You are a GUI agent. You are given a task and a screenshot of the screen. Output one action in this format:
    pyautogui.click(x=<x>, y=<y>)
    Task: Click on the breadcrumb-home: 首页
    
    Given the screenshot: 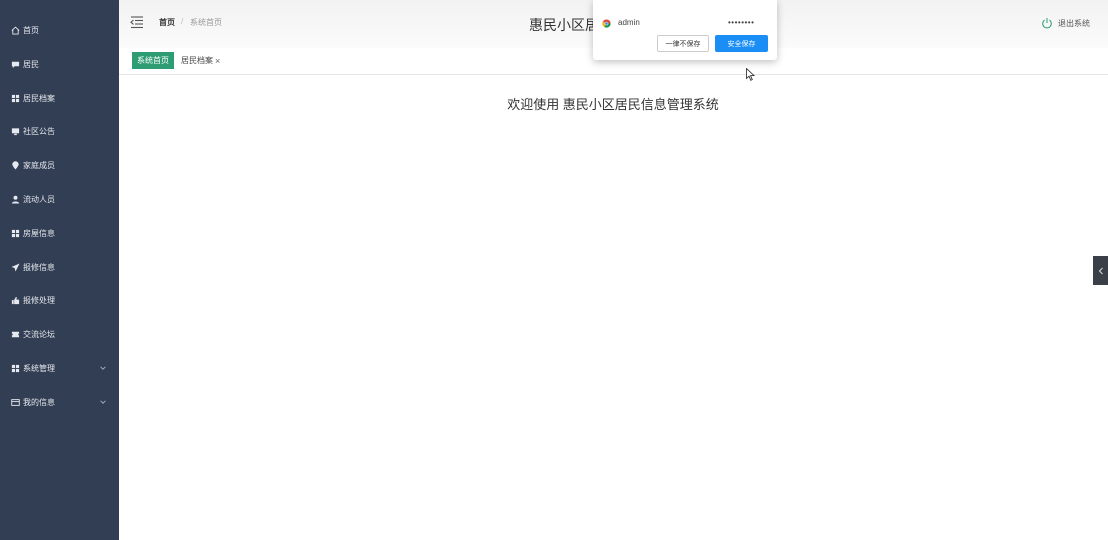 What is the action you would take?
    pyautogui.click(x=167, y=22)
    